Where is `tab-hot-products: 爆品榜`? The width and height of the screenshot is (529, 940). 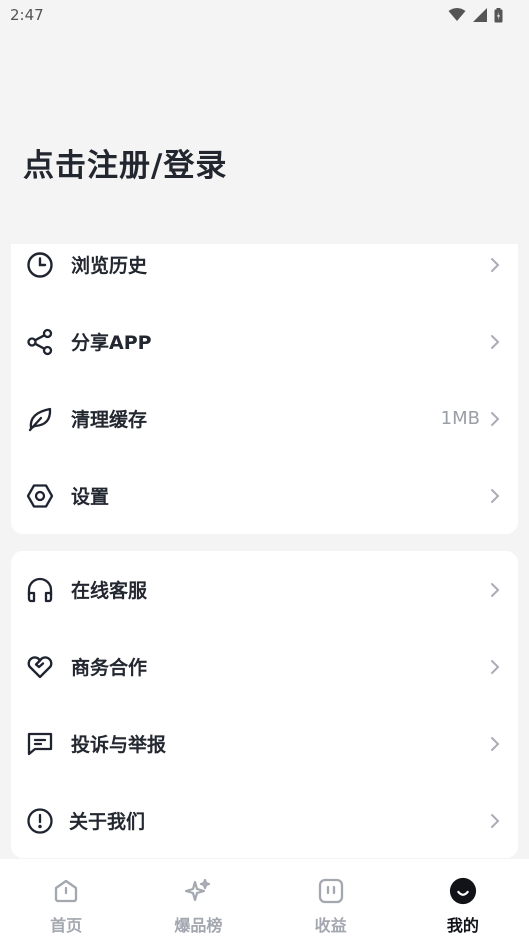 tab-hot-products: 爆品榜 is located at coordinates (198, 899).